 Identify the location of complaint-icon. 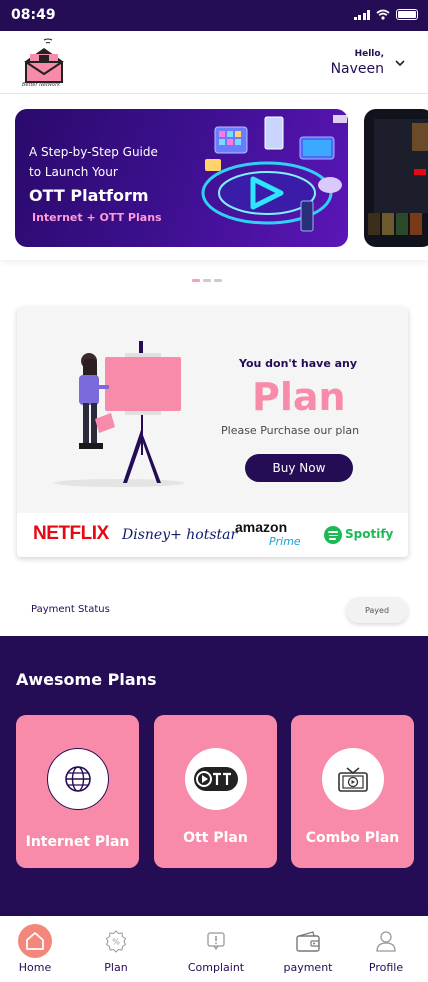
(216, 941).